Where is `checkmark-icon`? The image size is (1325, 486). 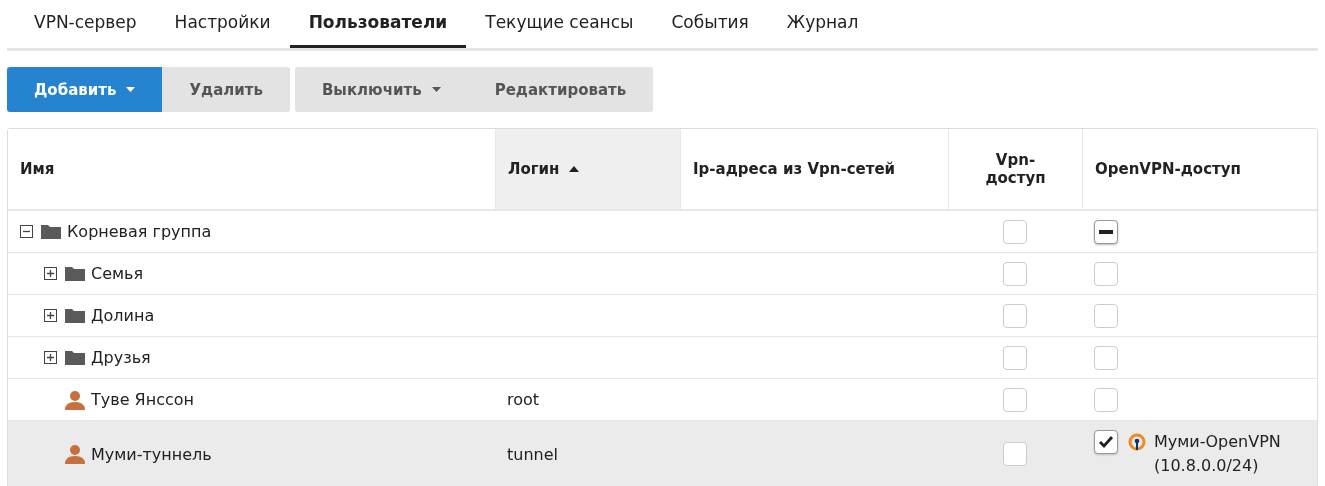 checkmark-icon is located at coordinates (1106, 442).